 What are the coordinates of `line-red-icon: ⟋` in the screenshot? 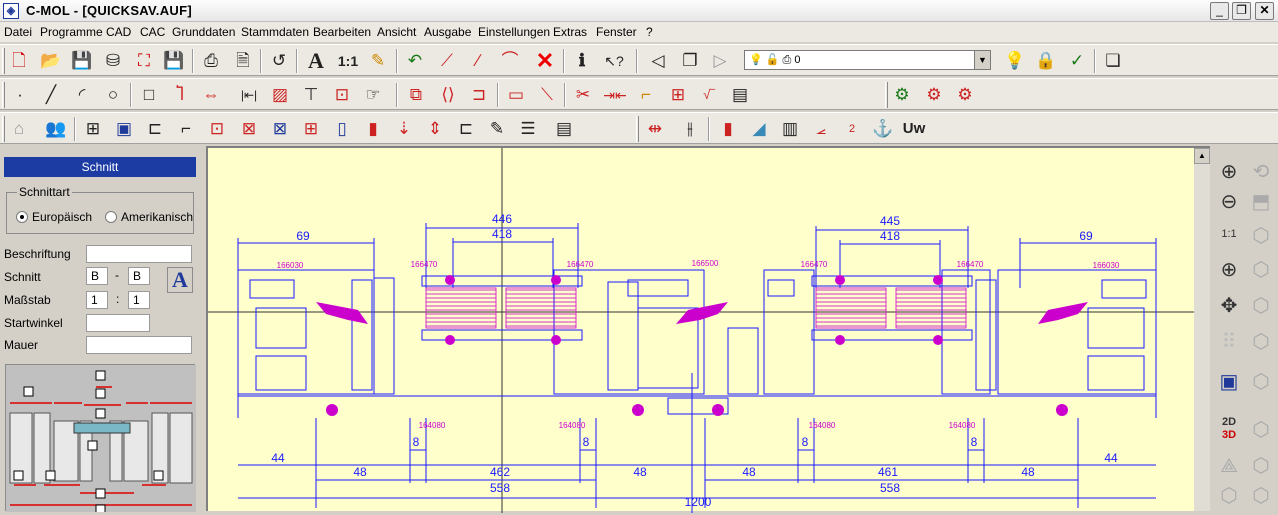 It's located at (447, 61).